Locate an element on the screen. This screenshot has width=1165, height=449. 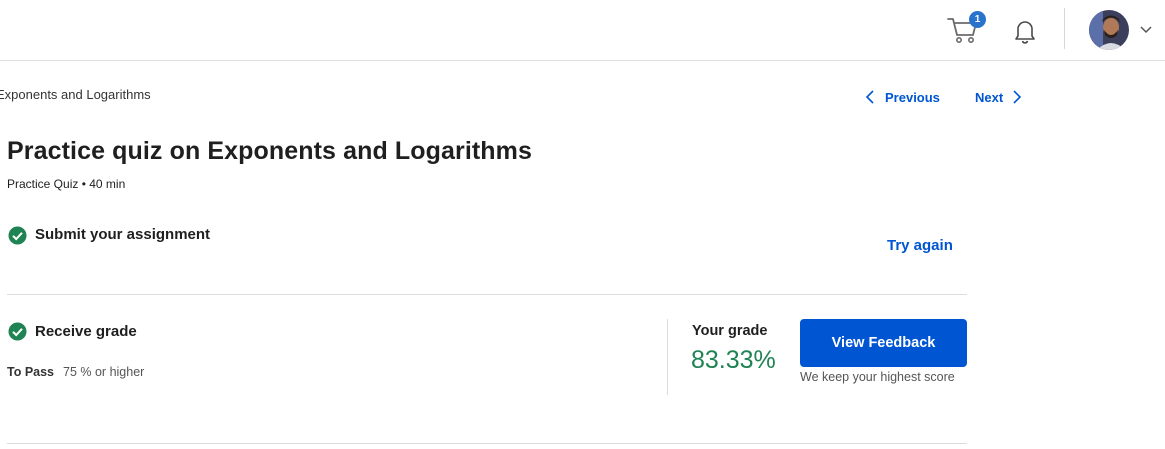
header-divider is located at coordinates (1064, 28).